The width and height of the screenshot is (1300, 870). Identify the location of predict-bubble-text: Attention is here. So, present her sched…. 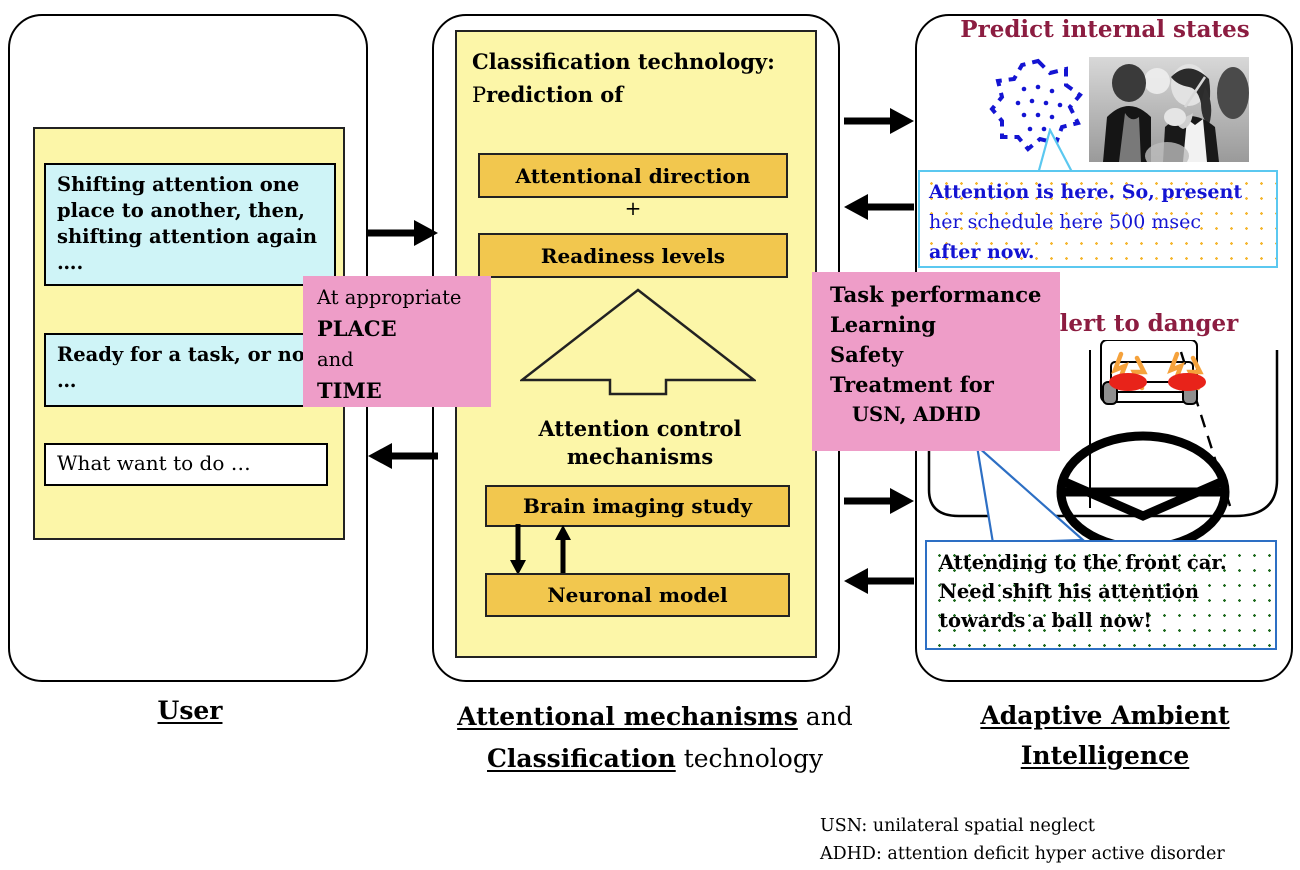
(1098, 219).